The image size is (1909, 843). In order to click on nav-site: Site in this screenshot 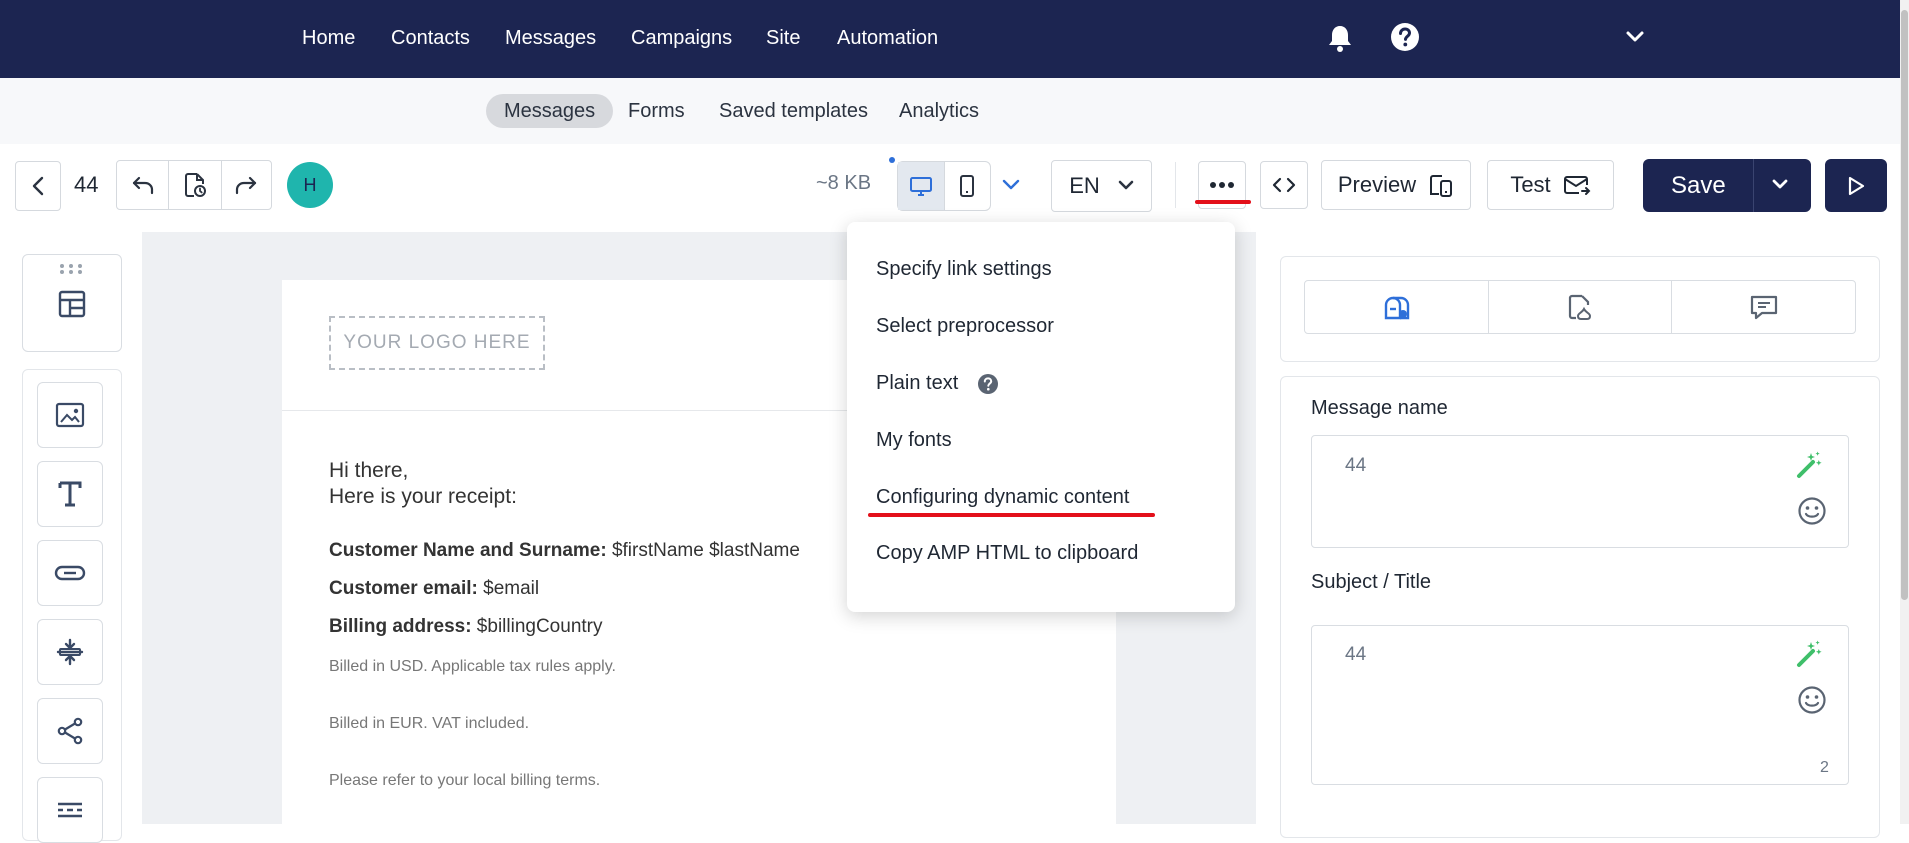, I will do `click(783, 38)`.